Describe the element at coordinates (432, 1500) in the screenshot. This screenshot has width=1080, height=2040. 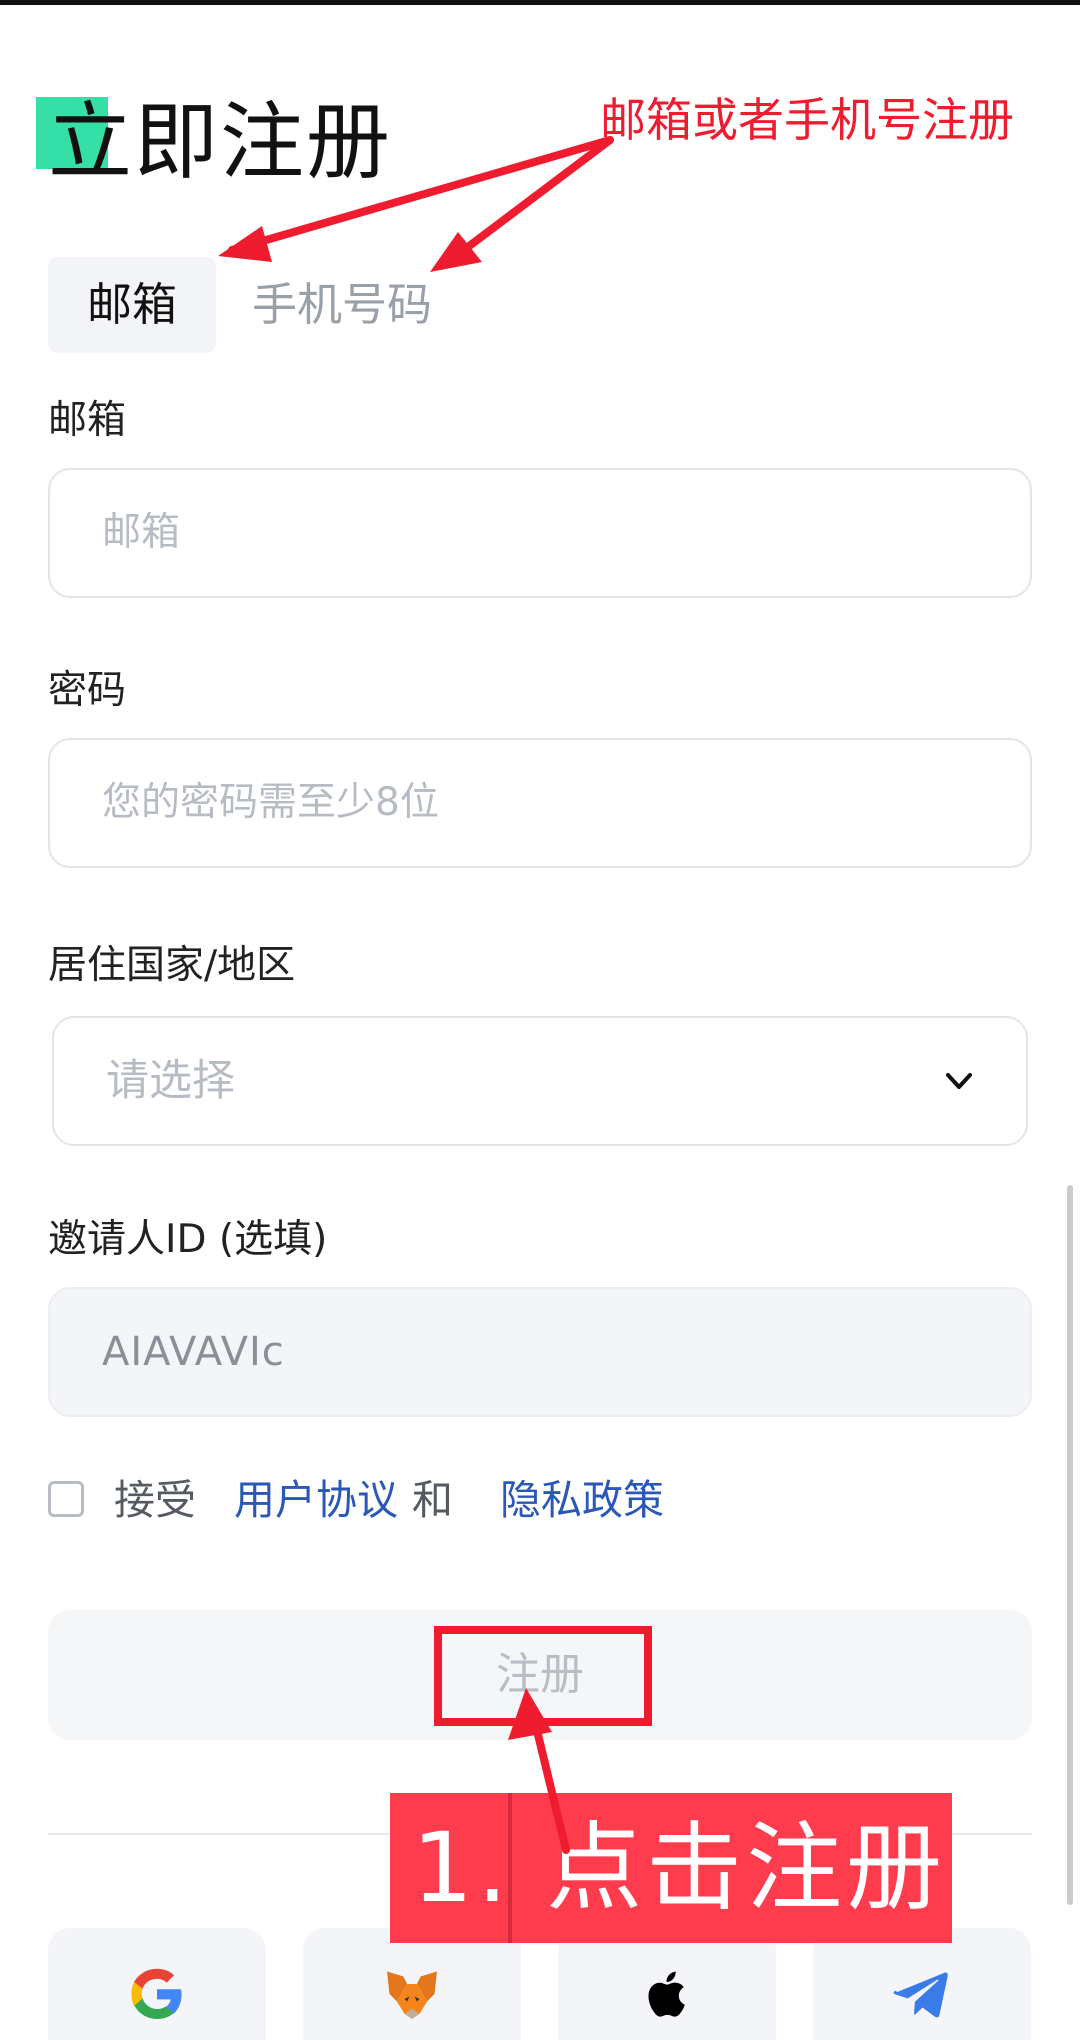
I see `and-text: 和` at that location.